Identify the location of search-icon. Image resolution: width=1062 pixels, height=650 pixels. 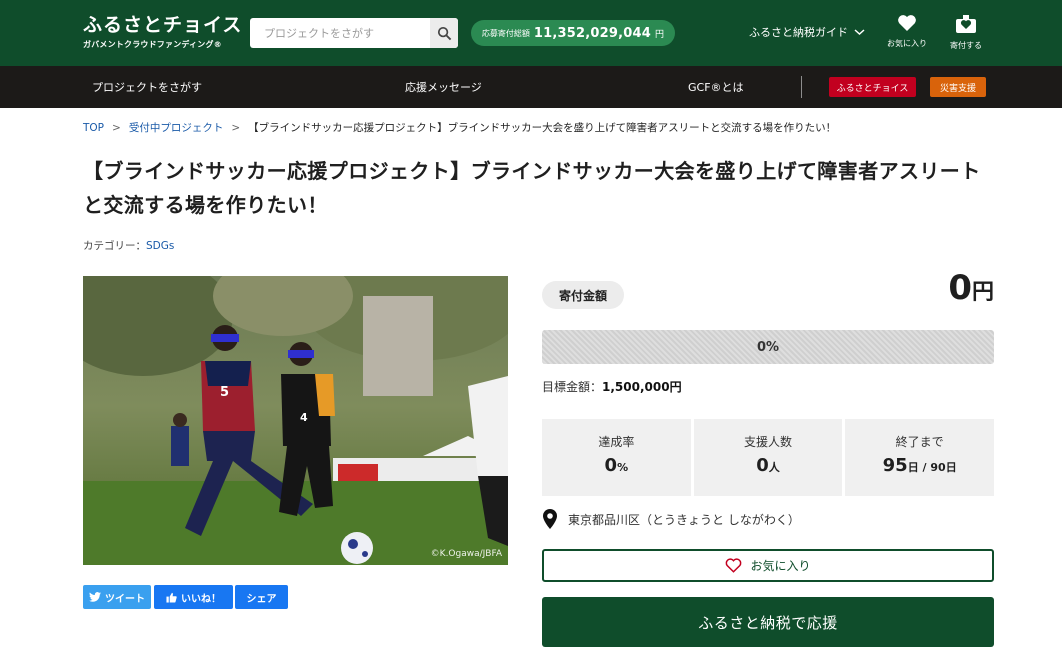
(444, 33).